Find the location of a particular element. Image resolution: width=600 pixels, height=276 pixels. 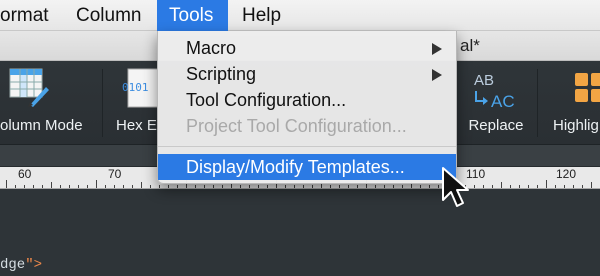

code-line: dge"> is located at coordinates (21, 265).